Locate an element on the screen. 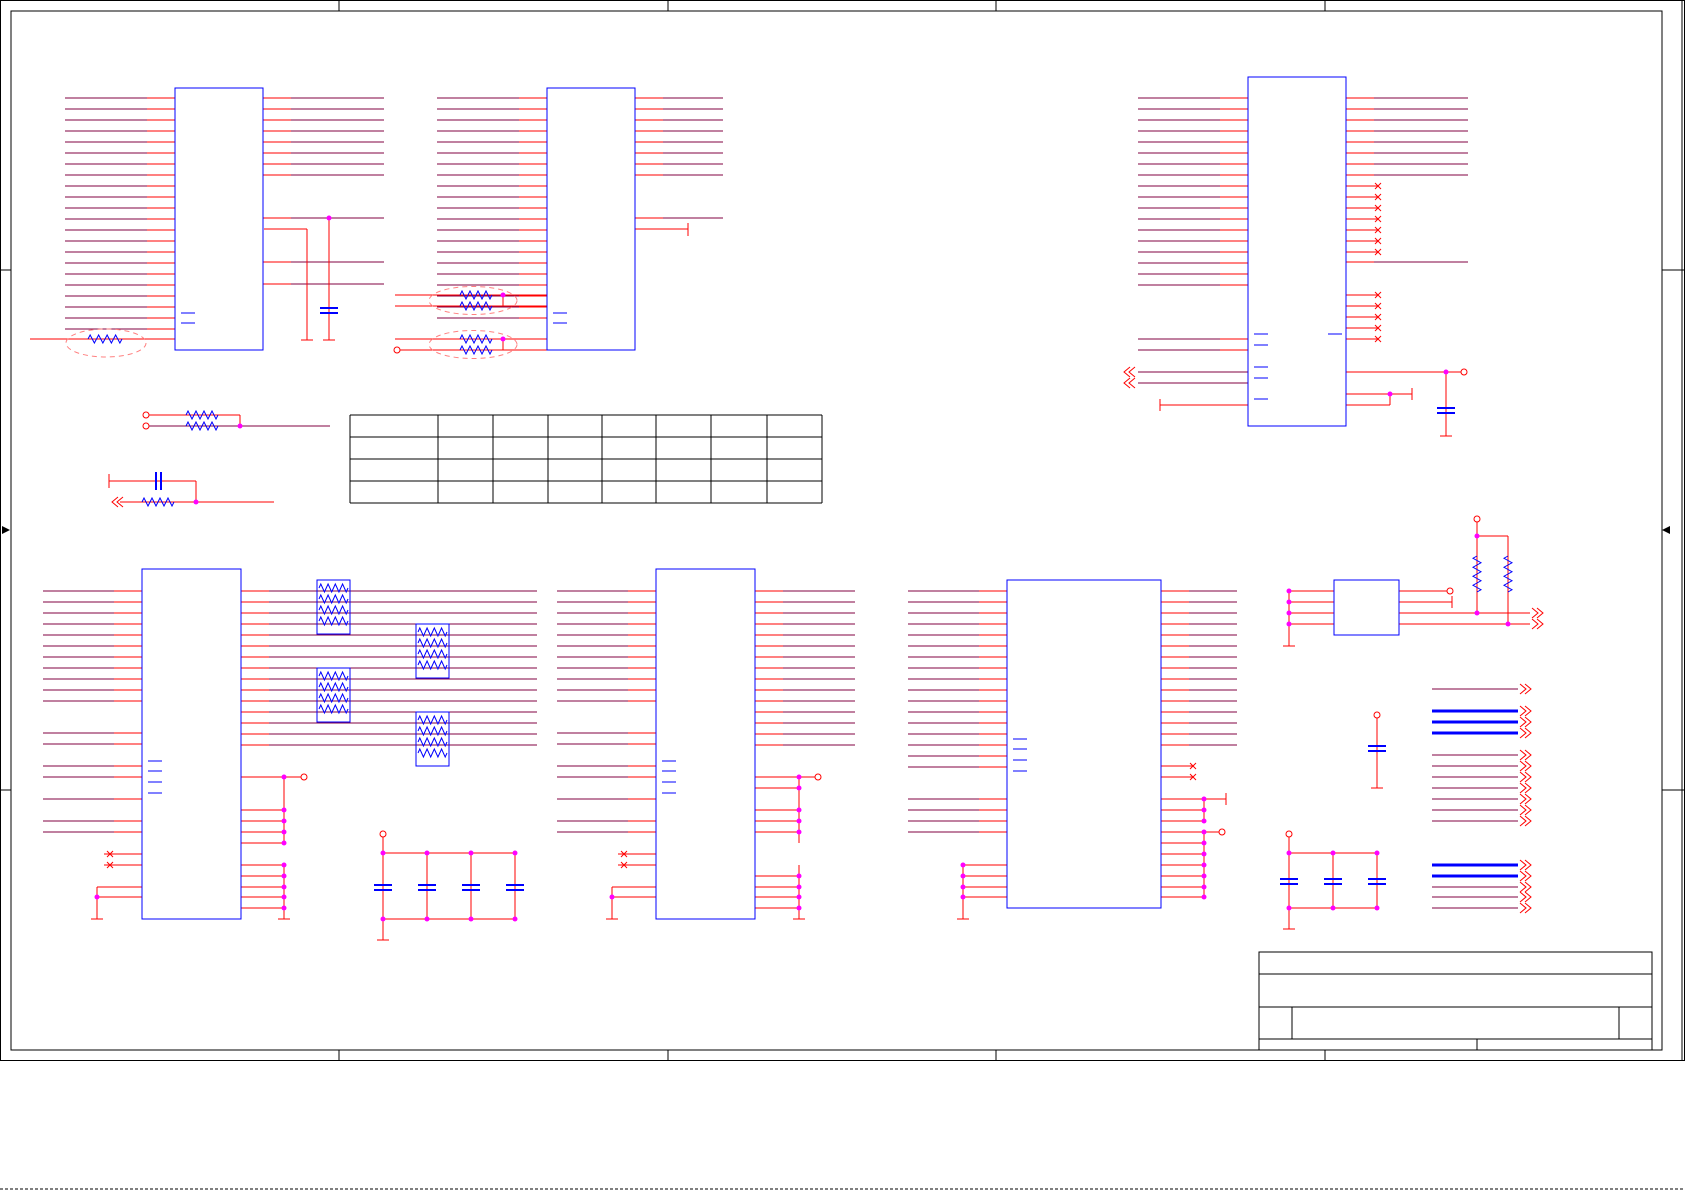 The width and height of the screenshot is (1685, 1191). info-table is located at coordinates (586, 459).